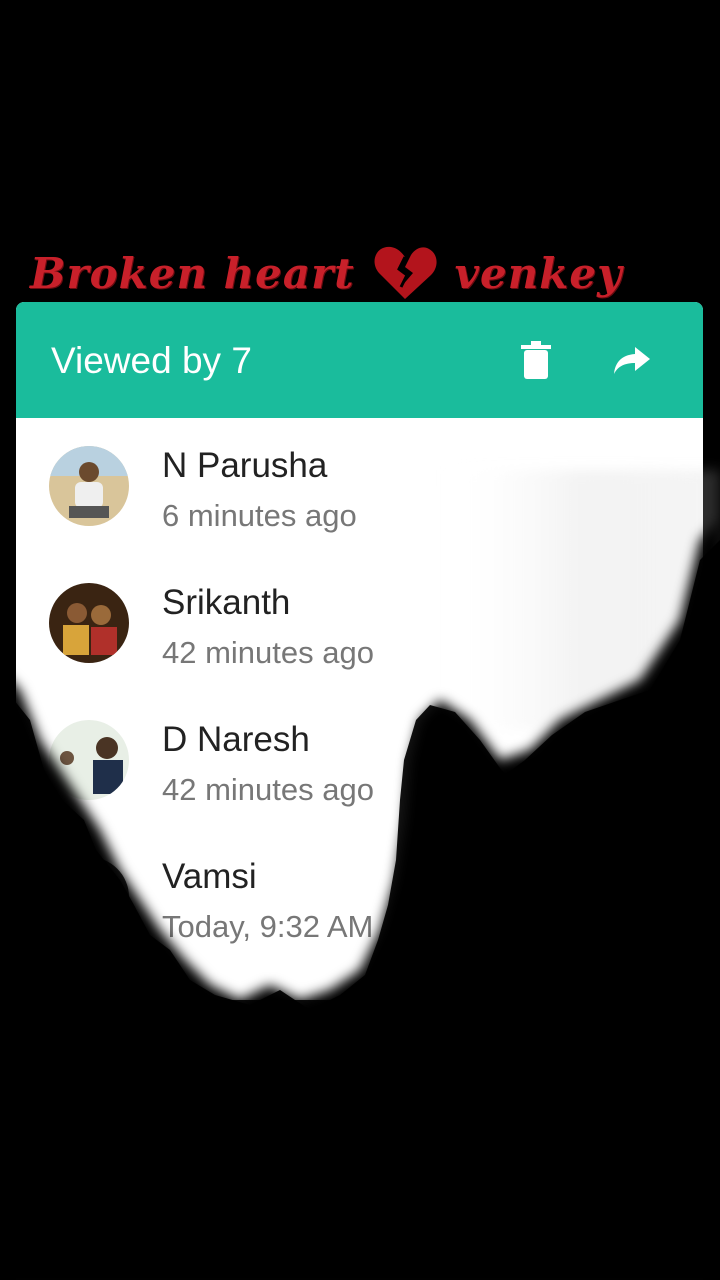 The height and width of the screenshot is (1280, 720). I want to click on forward-button, so click(632, 360).